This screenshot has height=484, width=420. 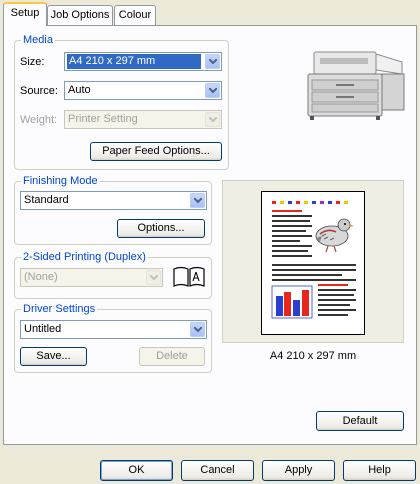 I want to click on tab-label: Job Options, so click(x=80, y=15).